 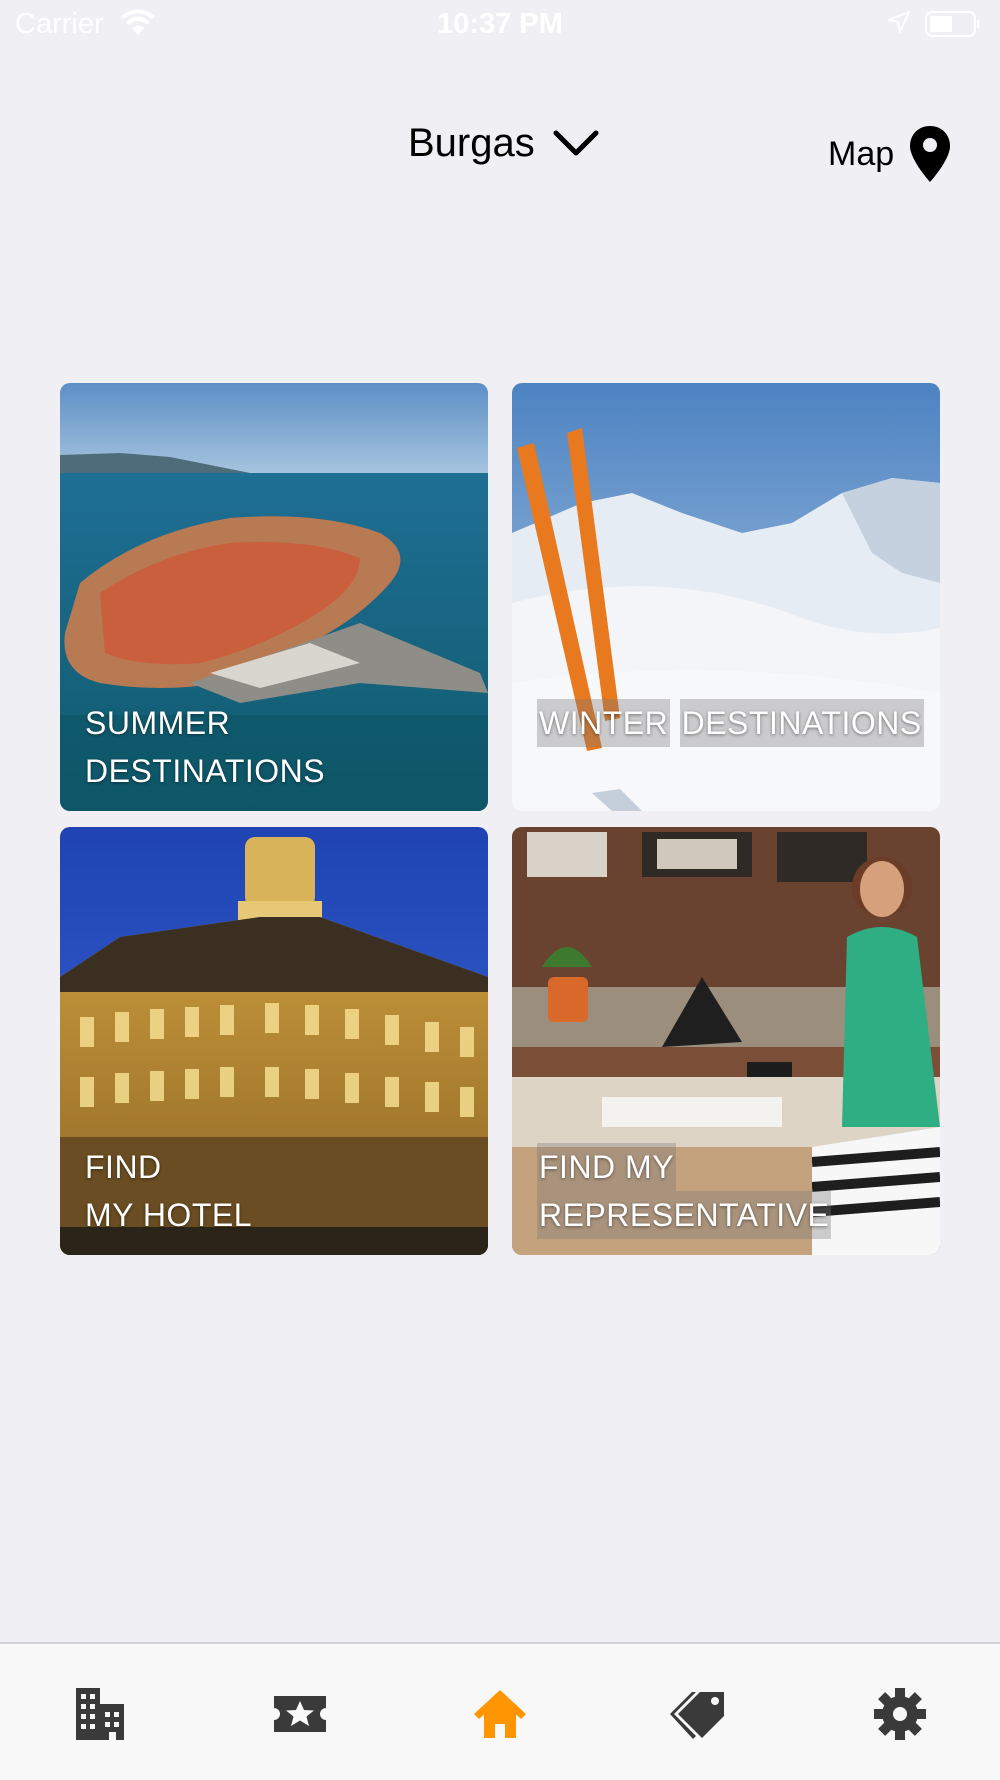 What do you see at coordinates (604, 723) in the screenshot?
I see `tile-label-line1: WINTER` at bounding box center [604, 723].